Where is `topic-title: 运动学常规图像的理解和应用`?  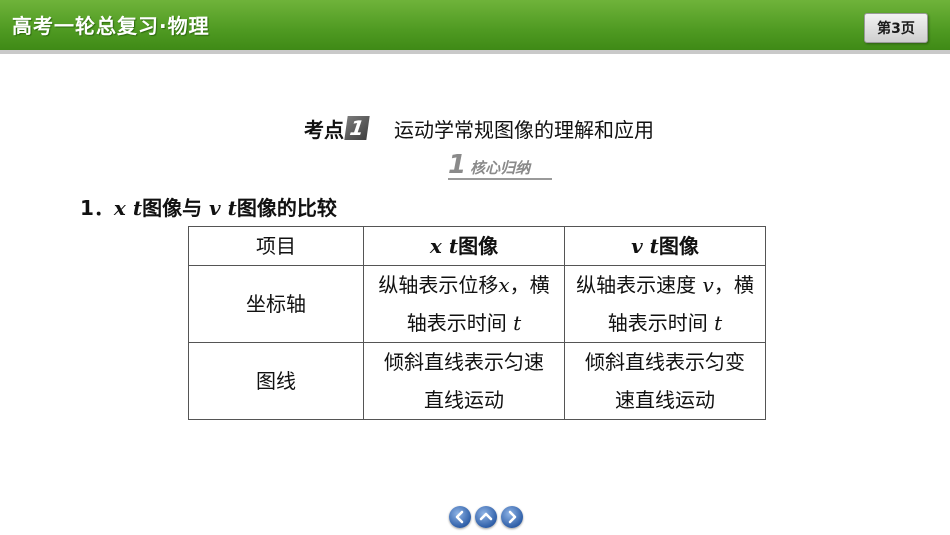 topic-title: 运动学常规图像的理解和应用 is located at coordinates (524, 129).